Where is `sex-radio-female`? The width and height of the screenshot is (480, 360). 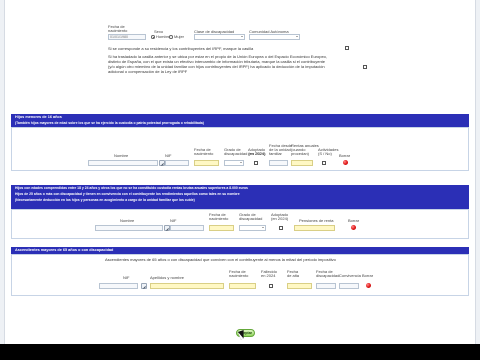 sex-radio-female is located at coordinates (171, 37).